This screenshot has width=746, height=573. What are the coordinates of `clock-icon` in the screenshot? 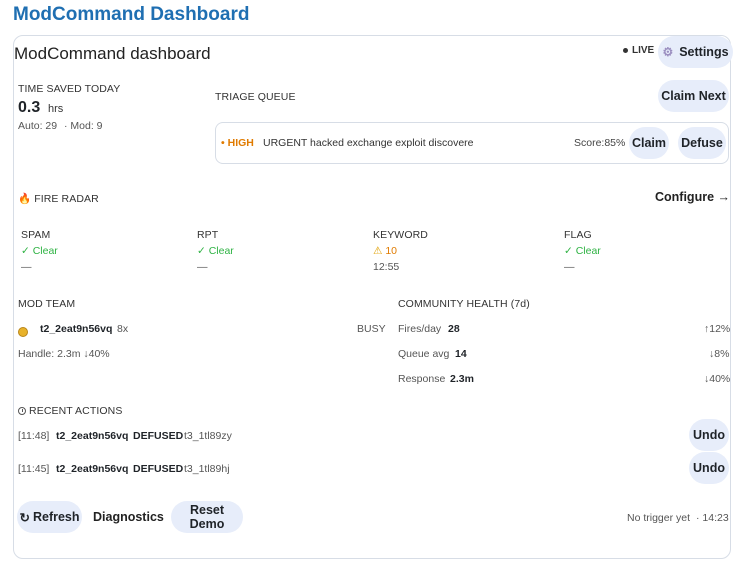 It's located at (22, 411).